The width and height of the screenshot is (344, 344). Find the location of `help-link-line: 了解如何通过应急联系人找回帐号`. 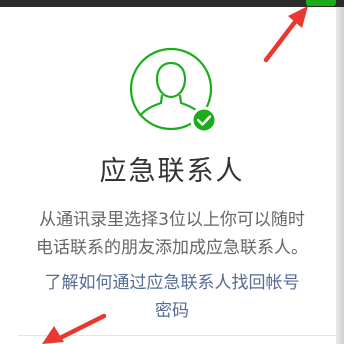

help-link-line: 了解如何通过应急联系人找回帐号 is located at coordinates (172, 283).